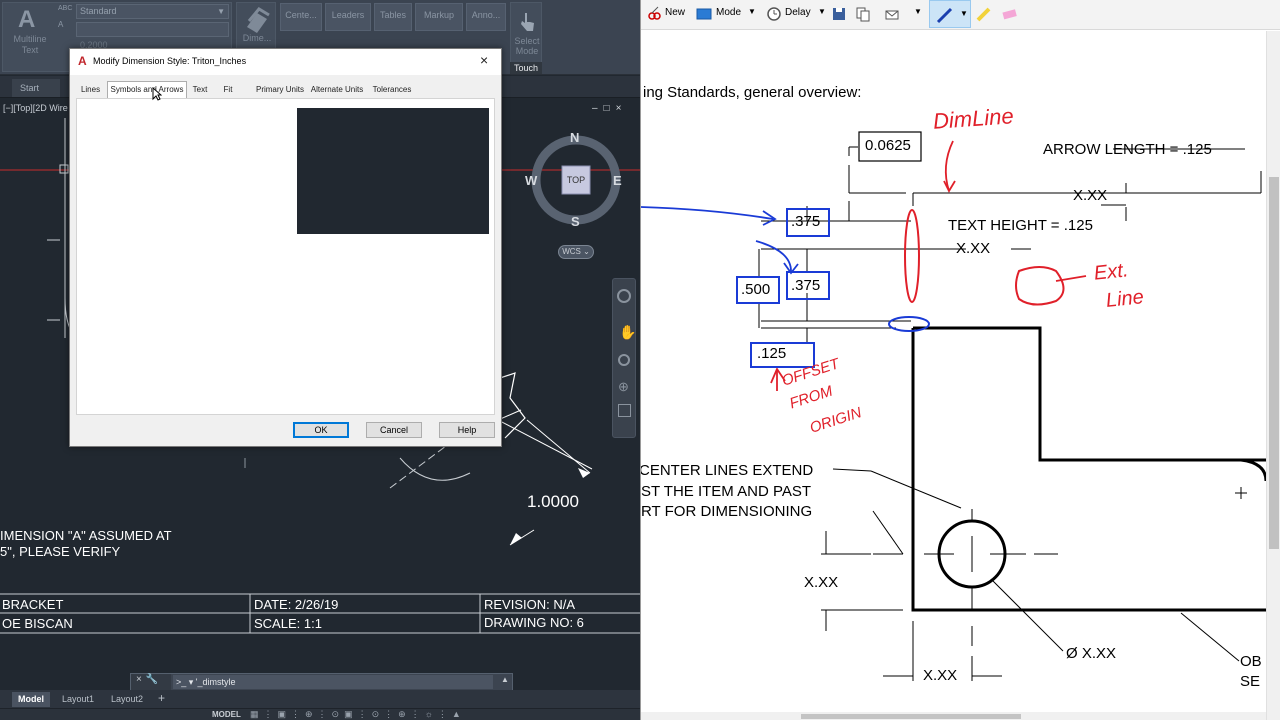  What do you see at coordinates (296, 604) in the screenshot?
I see `titleblock-date: DATE: 2/26/19` at bounding box center [296, 604].